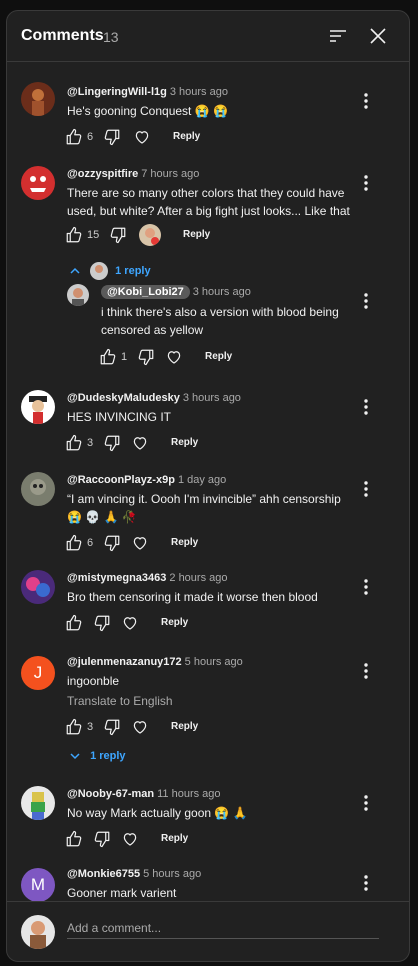 This screenshot has height=966, width=418. I want to click on comment-actions: 1 Reply, so click(249, 358).